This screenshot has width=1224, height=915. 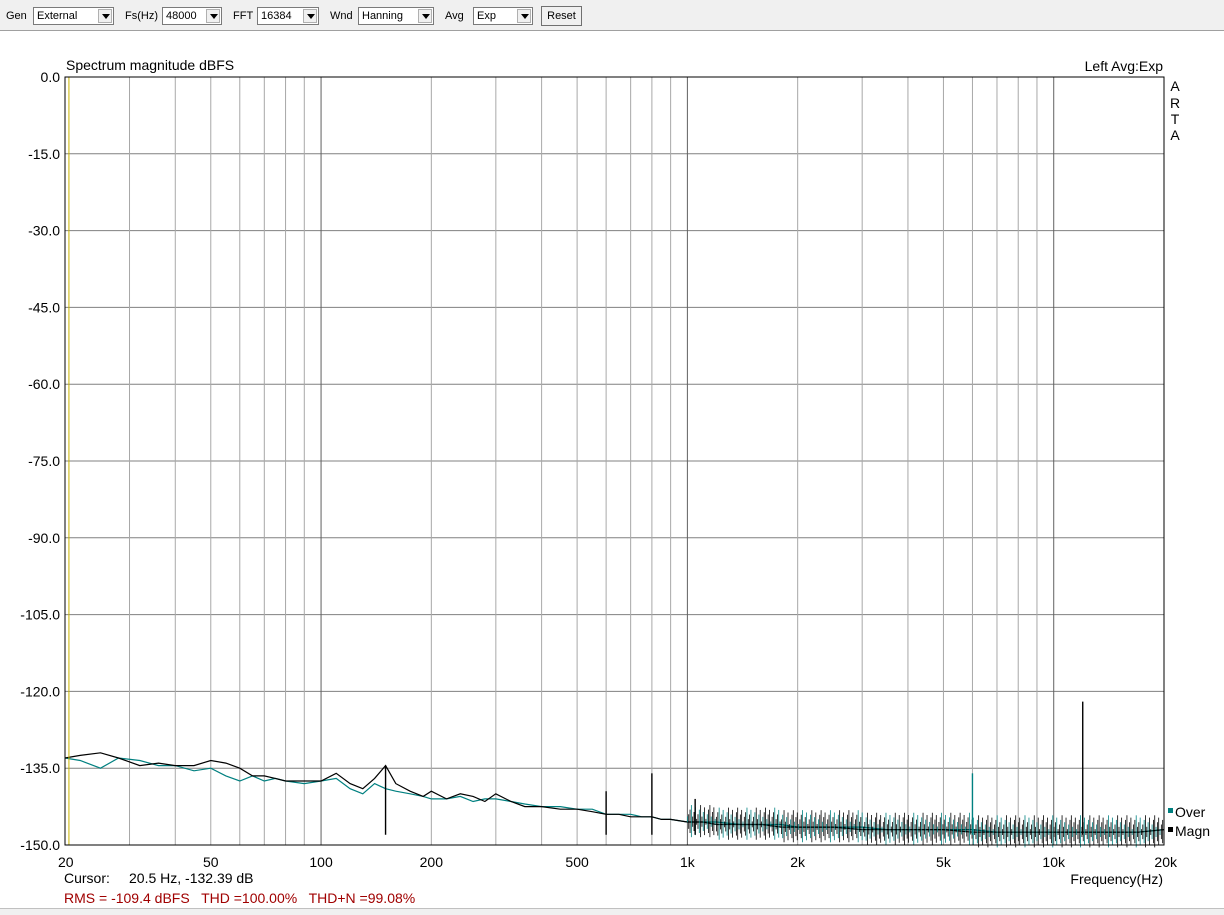 I want to click on chart-title: Spectrum magnitude dBFS, so click(x=150, y=65).